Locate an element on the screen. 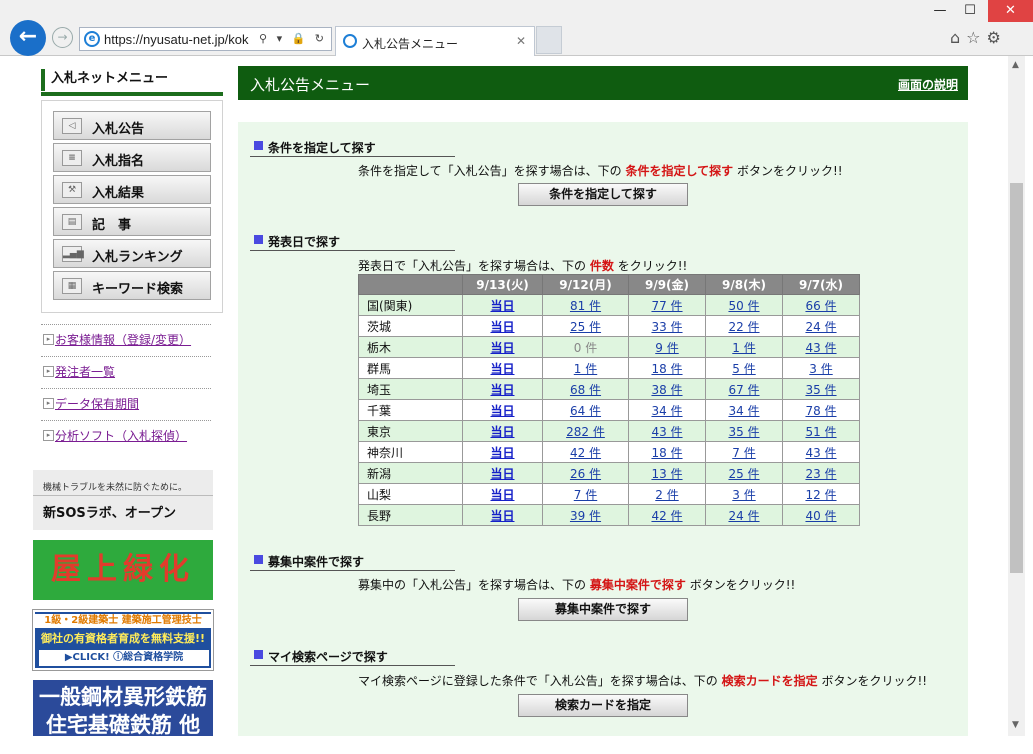  sidebar-item-nyusatsu-koukoku: ◁ 入札公告 is located at coordinates (132, 125).